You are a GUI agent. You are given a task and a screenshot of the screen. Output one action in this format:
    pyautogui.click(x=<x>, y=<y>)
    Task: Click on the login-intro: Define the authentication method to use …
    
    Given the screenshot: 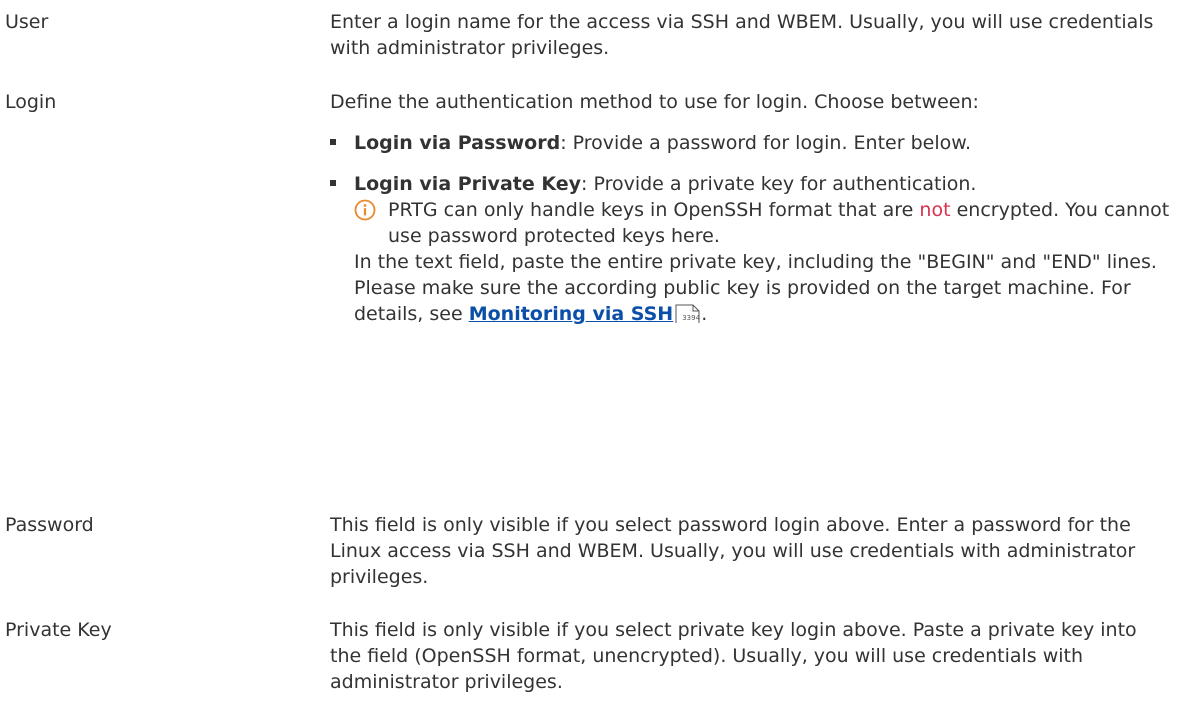 What is the action you would take?
    pyautogui.click(x=654, y=102)
    